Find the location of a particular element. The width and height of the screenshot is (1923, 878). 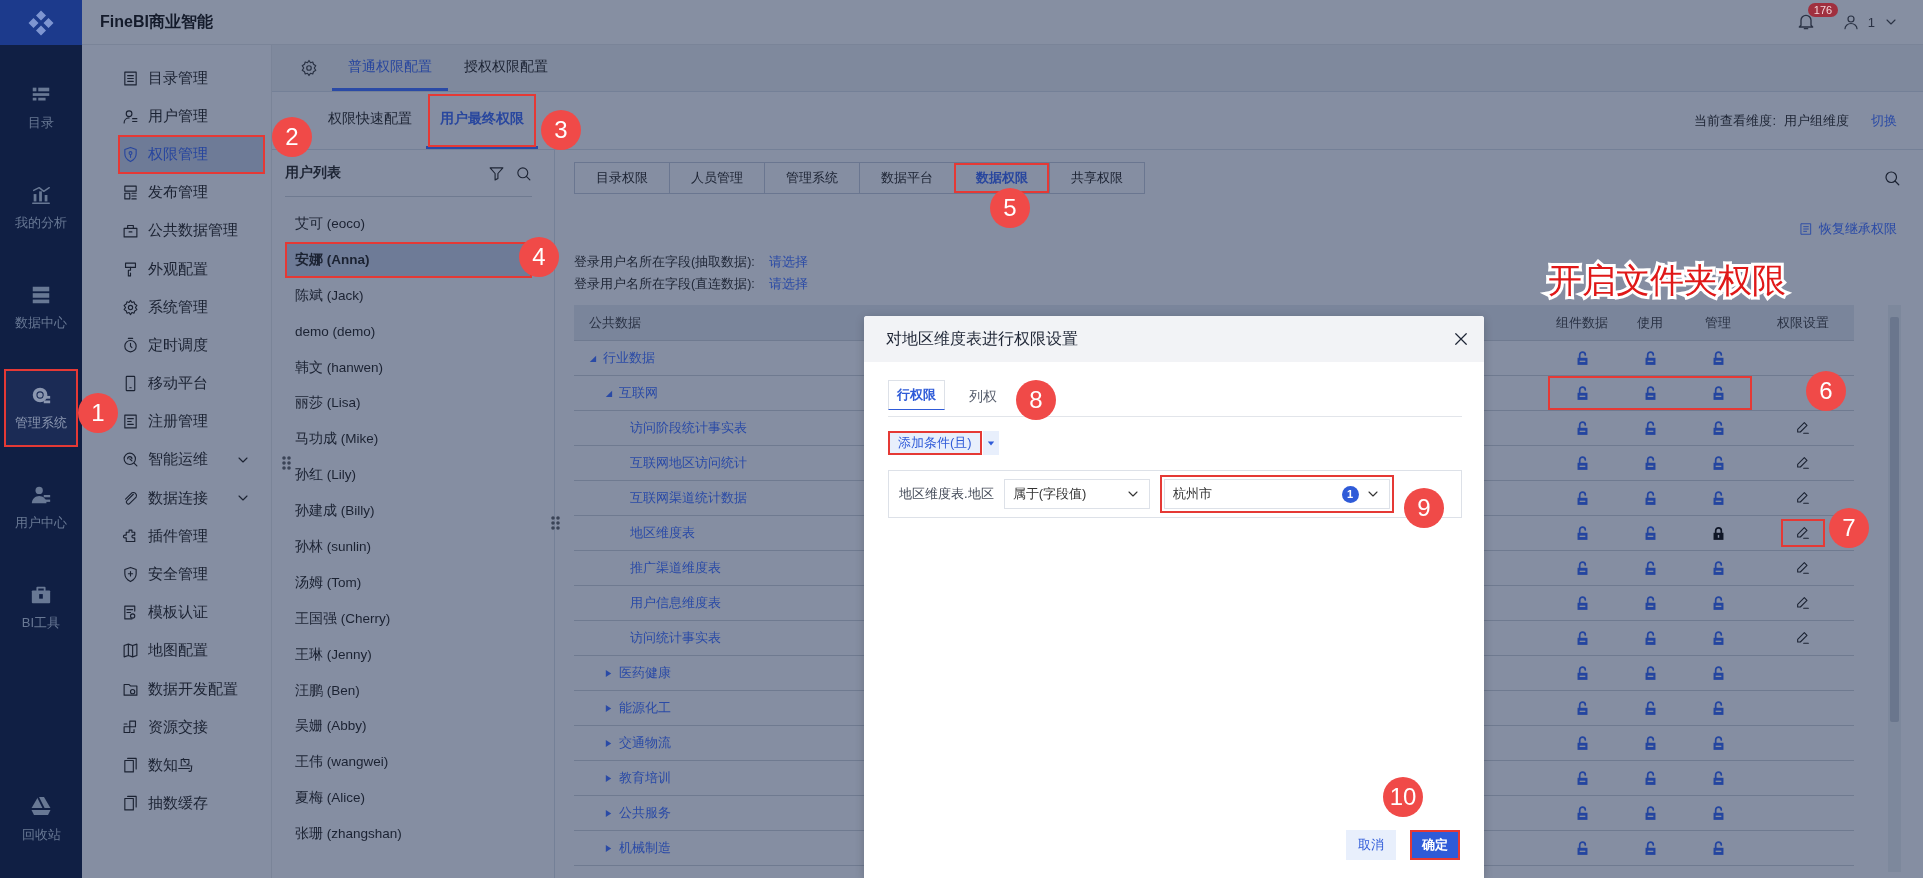

tree-item: 访问统计事实表 is located at coordinates (675, 638).